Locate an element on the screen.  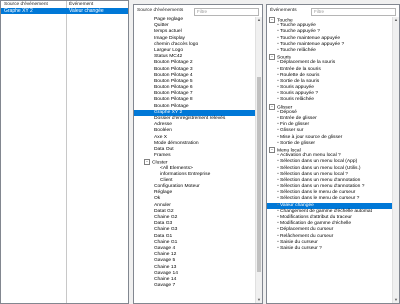
tree-item-label: Bouton Pilotage 3 is located at coordinates (173, 69).